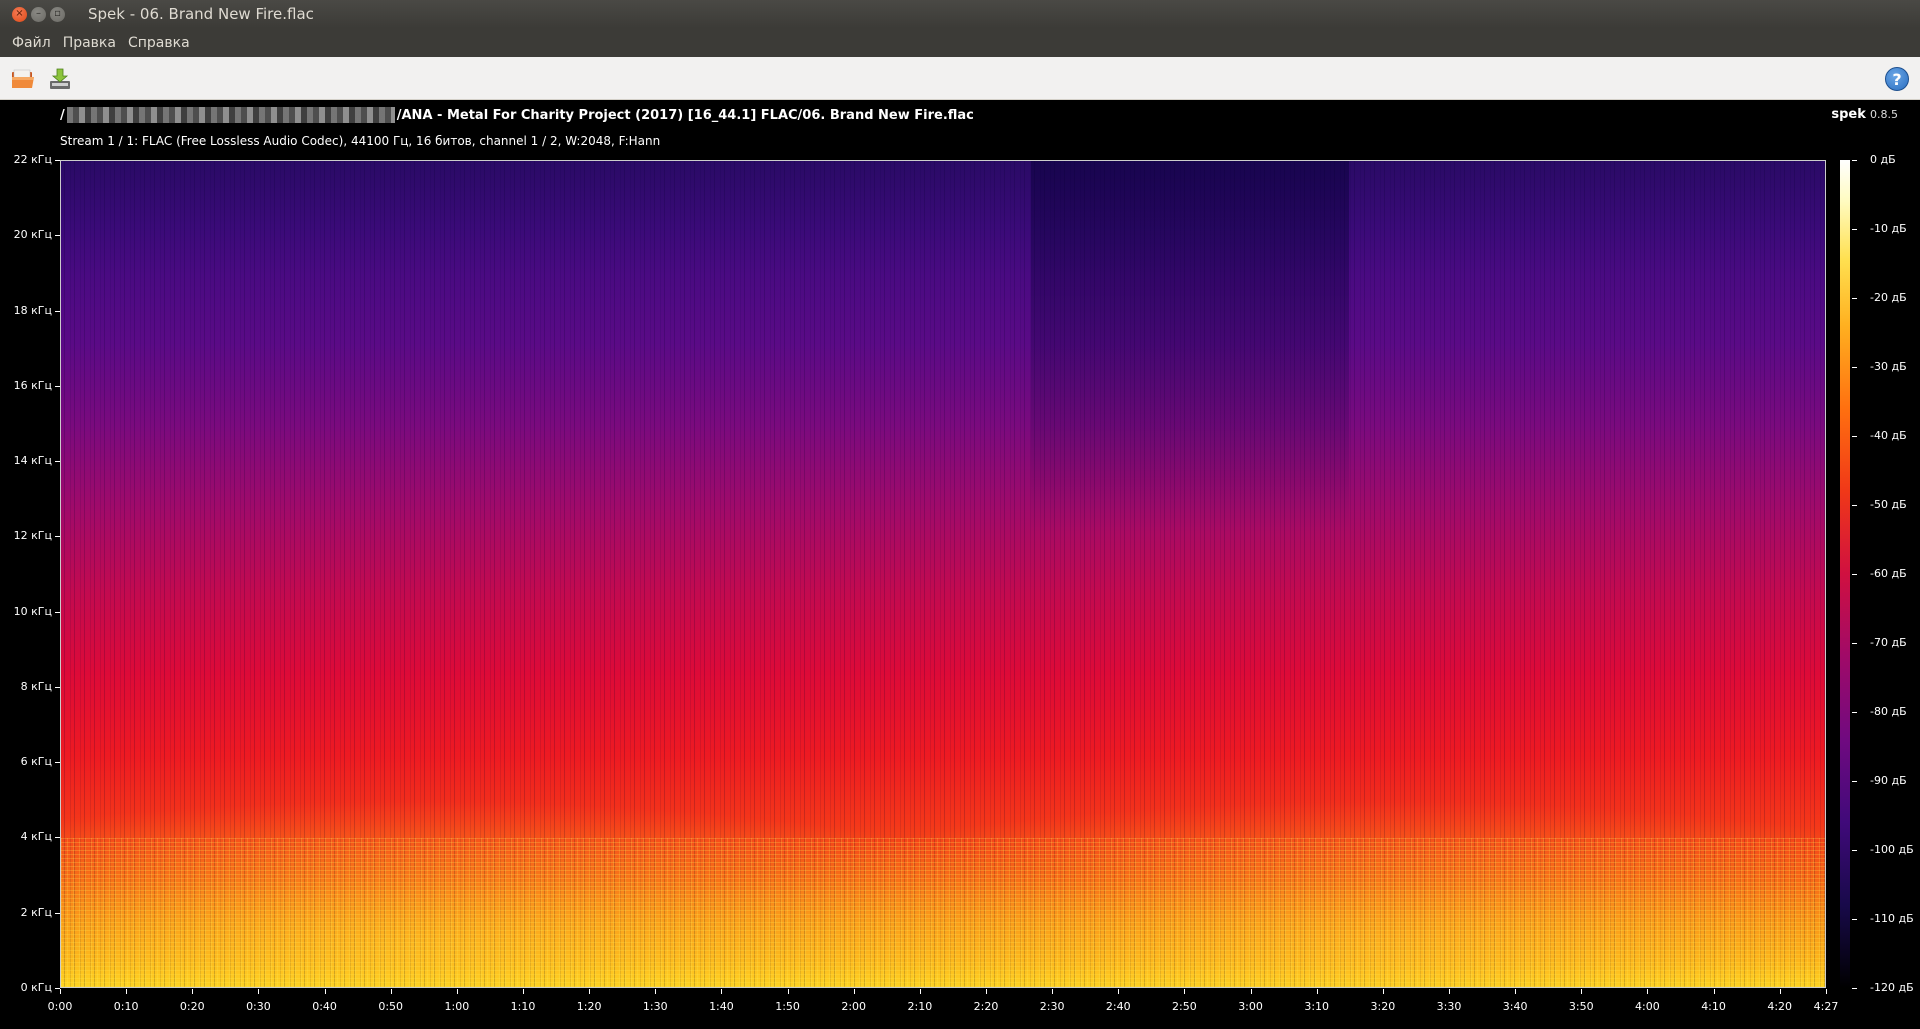 The width and height of the screenshot is (1920, 1029). Describe the element at coordinates (1826, 1006) in the screenshot. I see `time-tick-label: 4:27` at that location.